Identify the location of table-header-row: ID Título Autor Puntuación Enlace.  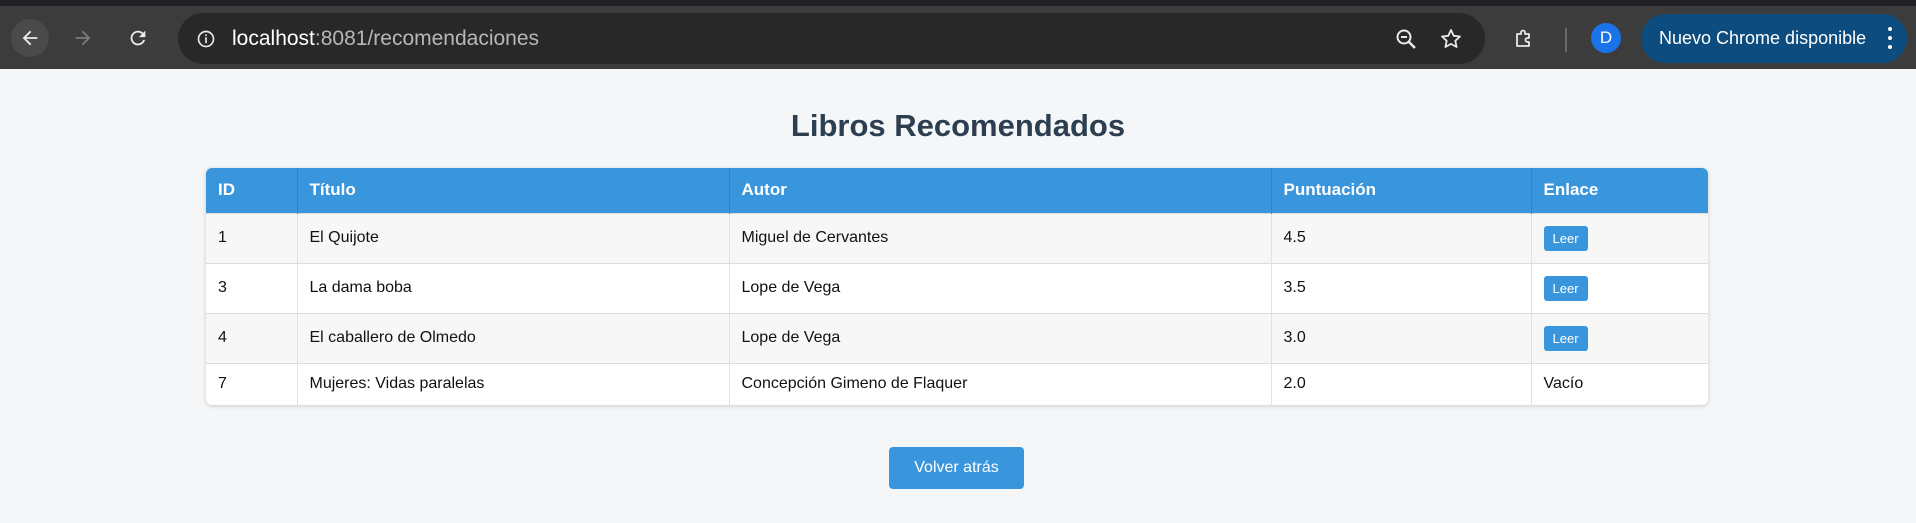
(957, 190).